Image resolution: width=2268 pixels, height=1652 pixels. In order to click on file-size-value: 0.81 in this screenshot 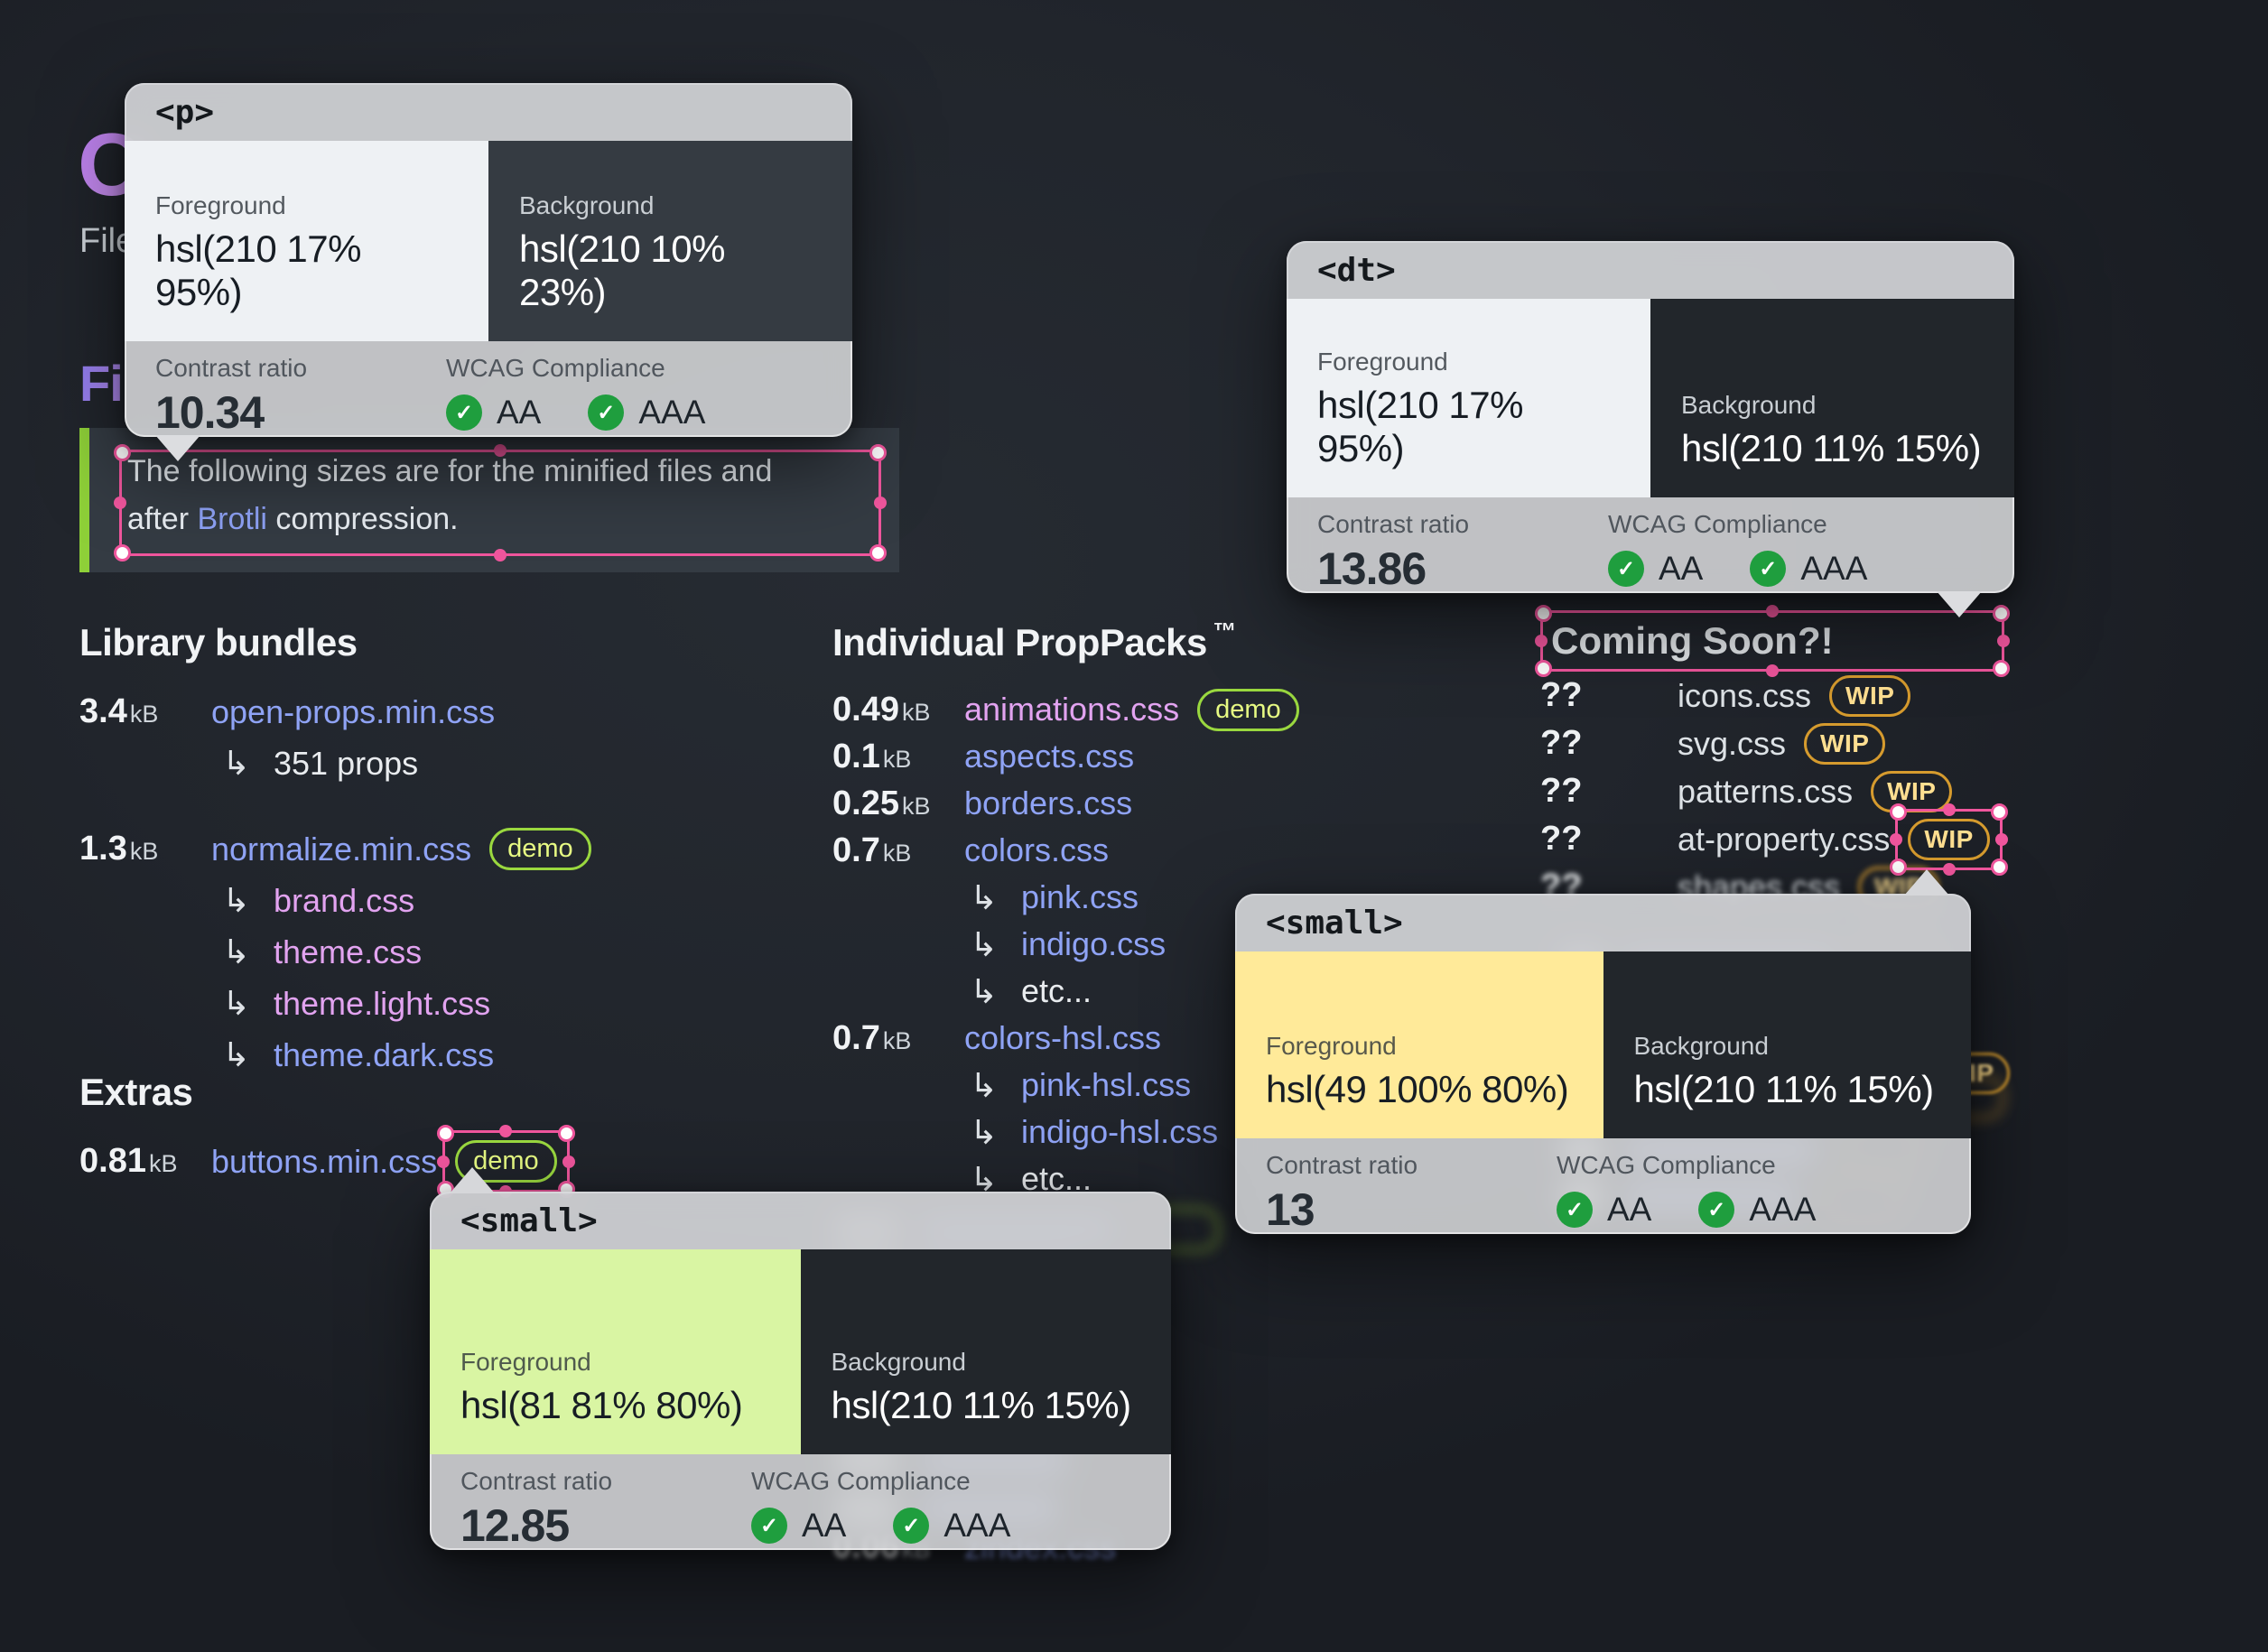, I will do `click(112, 1161)`.